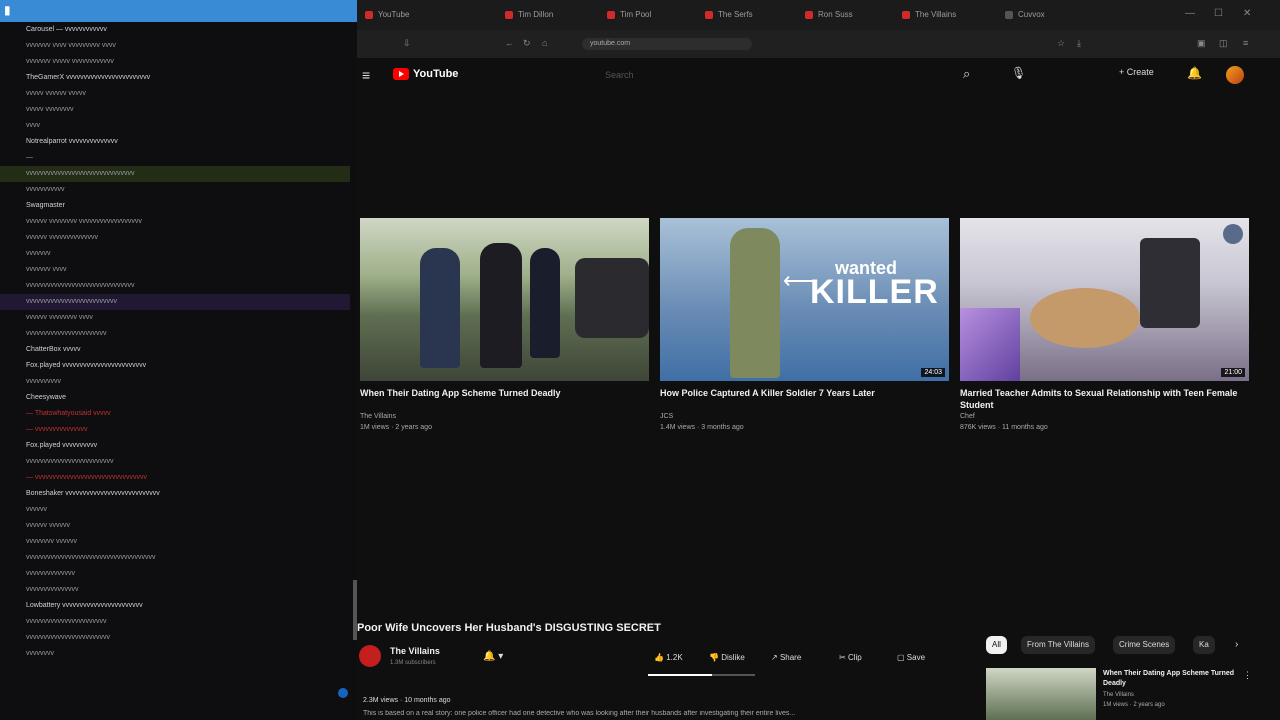 This screenshot has height=720, width=1280. Describe the element at coordinates (1144, 645) in the screenshot. I see `chip-crime-scenes: Crime Scenes` at that location.